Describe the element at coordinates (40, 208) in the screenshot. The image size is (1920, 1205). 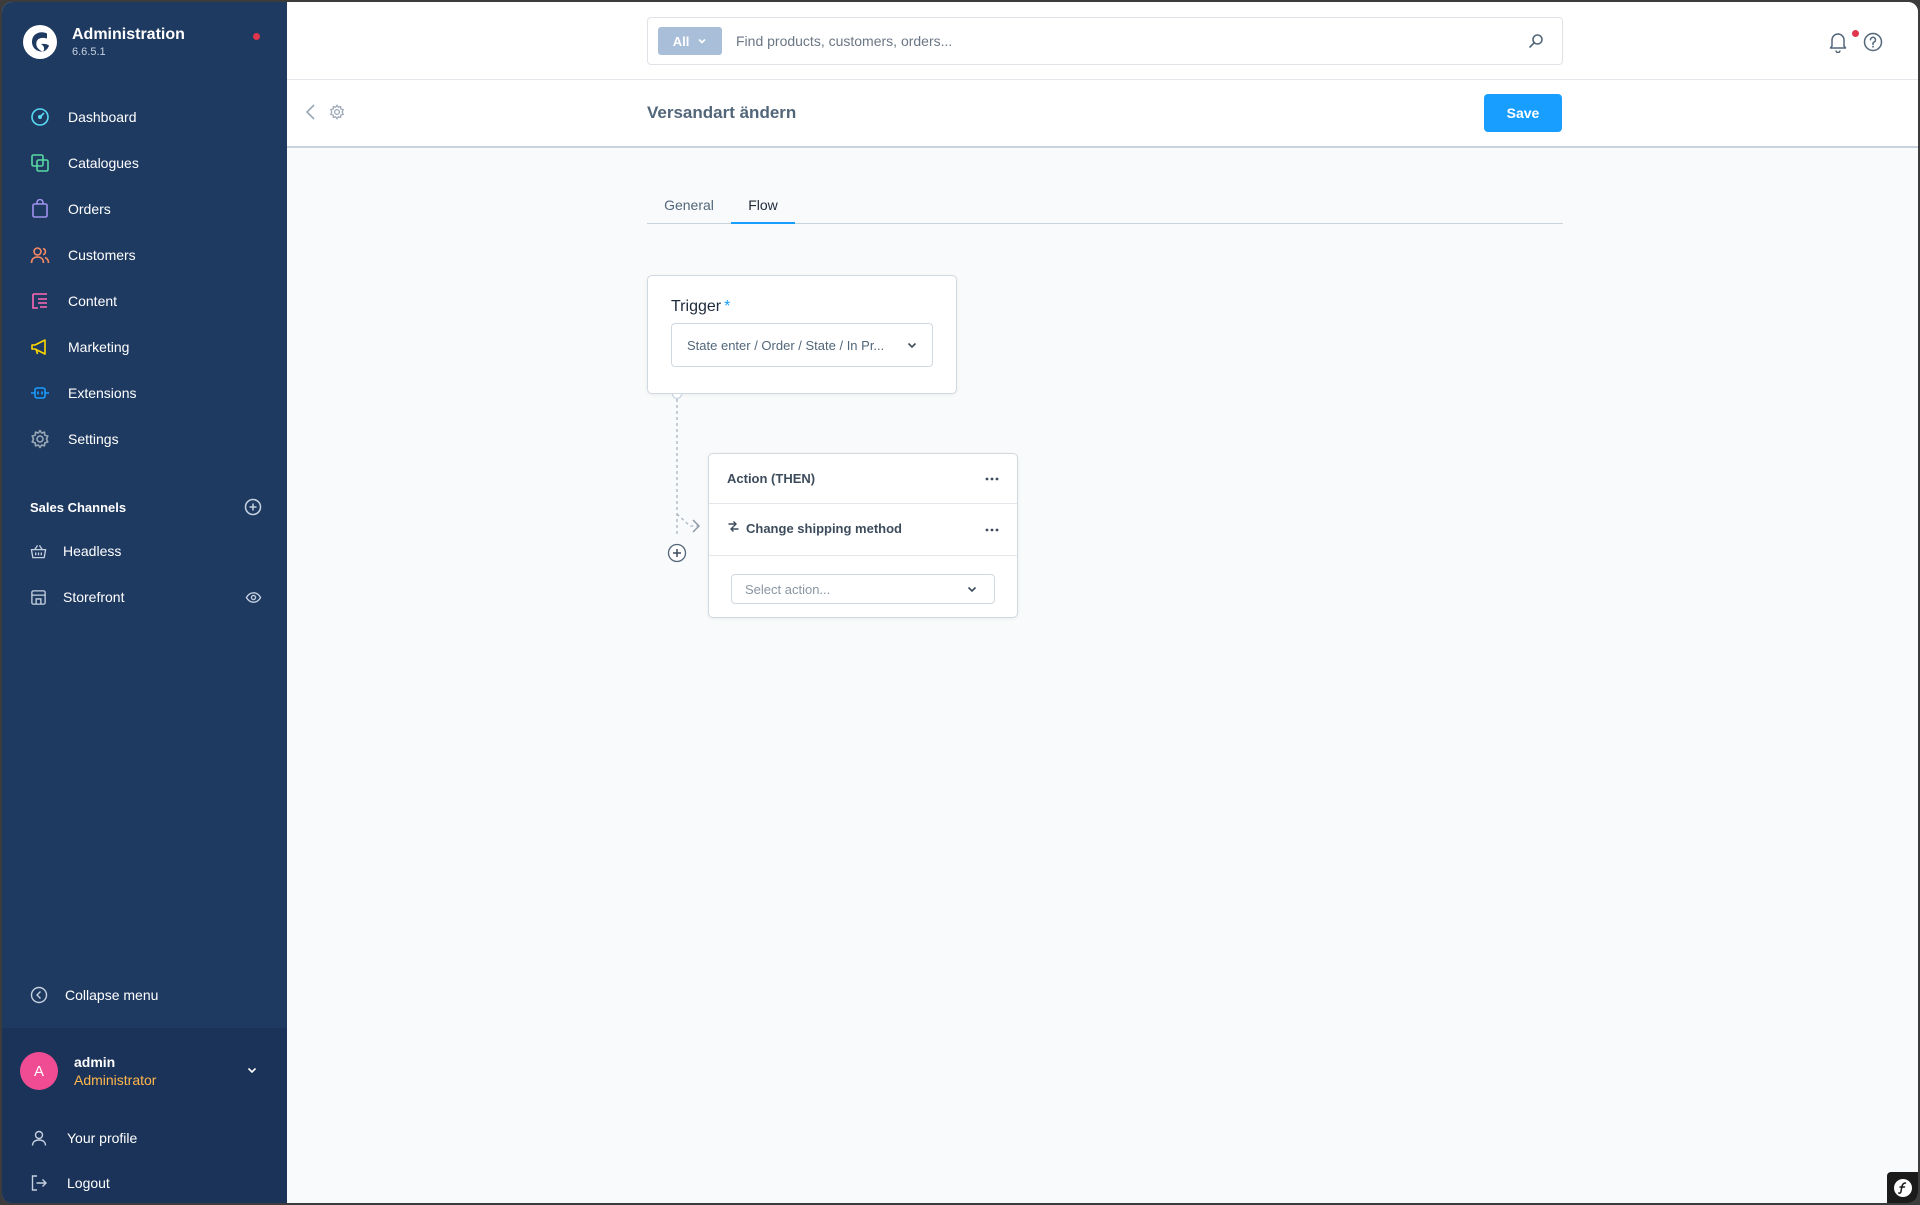
I see `orders-icon` at that location.